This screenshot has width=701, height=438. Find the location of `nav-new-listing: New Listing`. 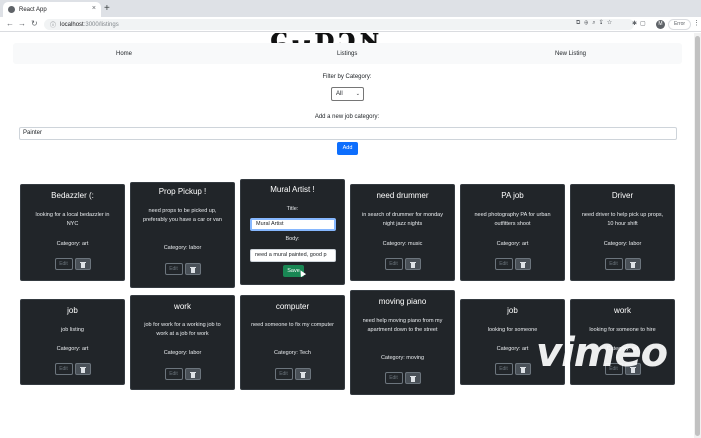

nav-new-listing: New Listing is located at coordinates (570, 54).